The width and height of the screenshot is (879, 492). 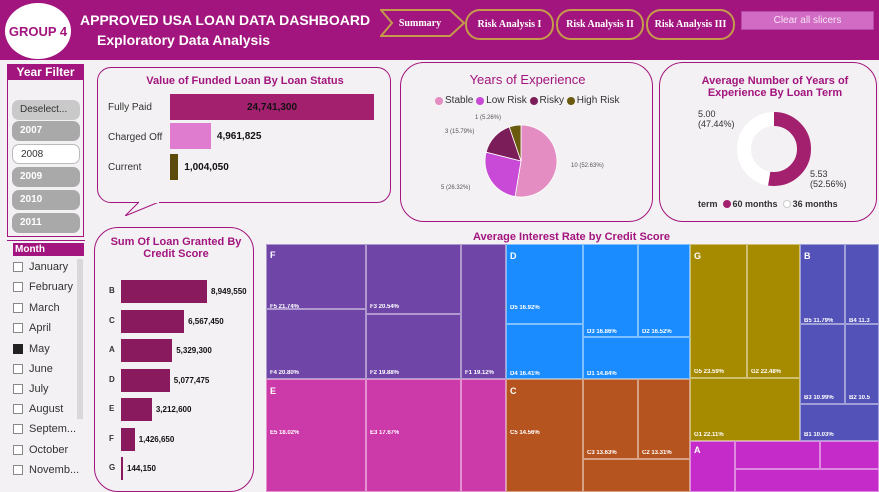 I want to click on month-option-july: July, so click(x=31, y=389).